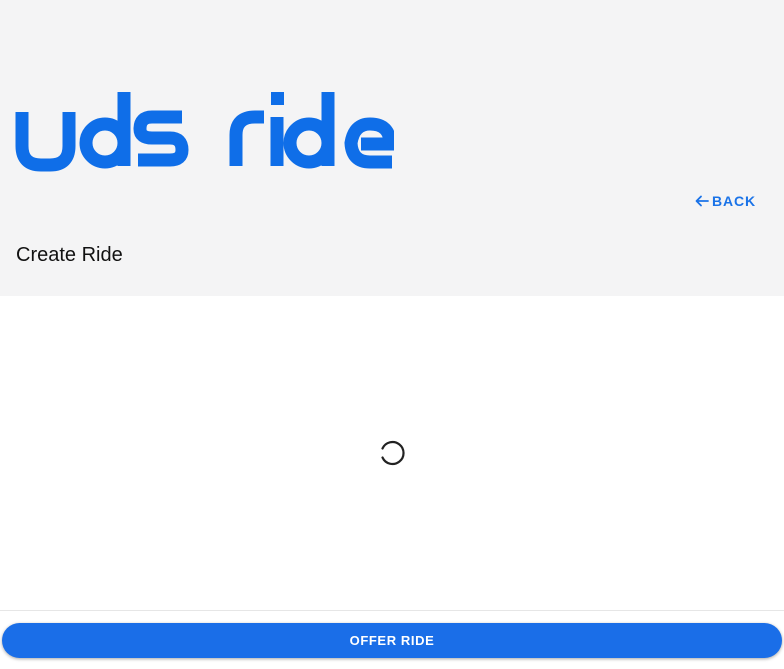 The width and height of the screenshot is (784, 669). I want to click on back-button: BACK, so click(725, 201).